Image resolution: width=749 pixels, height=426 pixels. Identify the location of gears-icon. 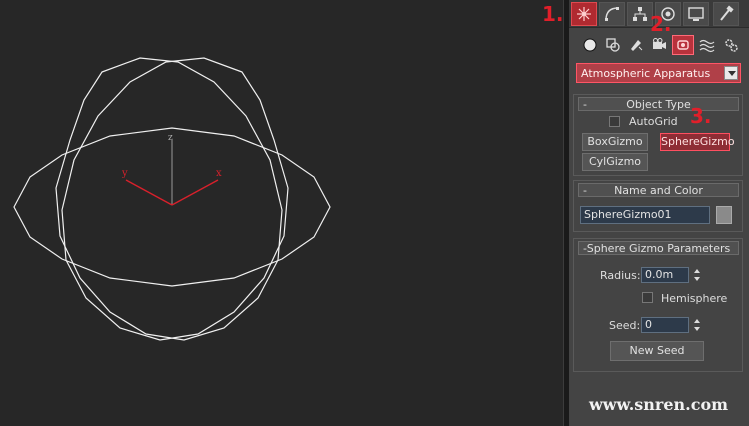
(731, 45).